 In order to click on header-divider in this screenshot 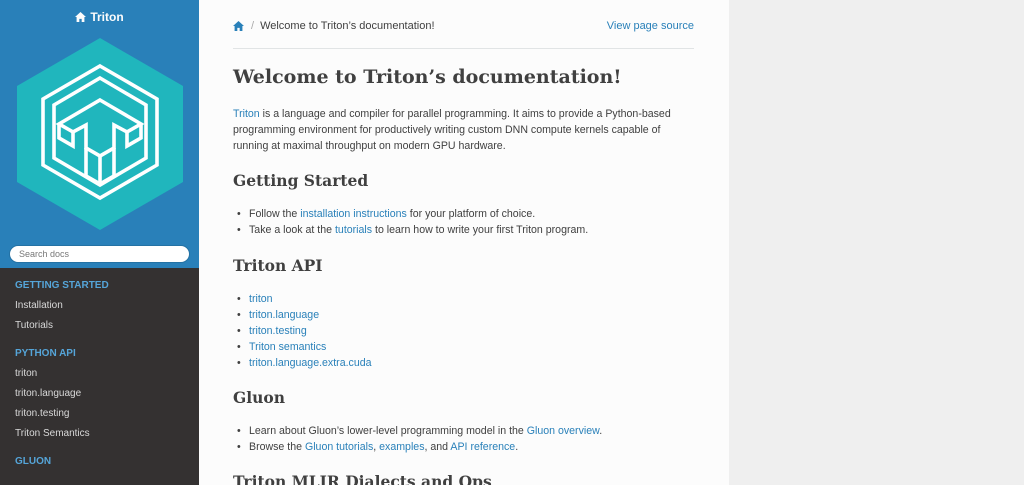, I will do `click(463, 48)`.